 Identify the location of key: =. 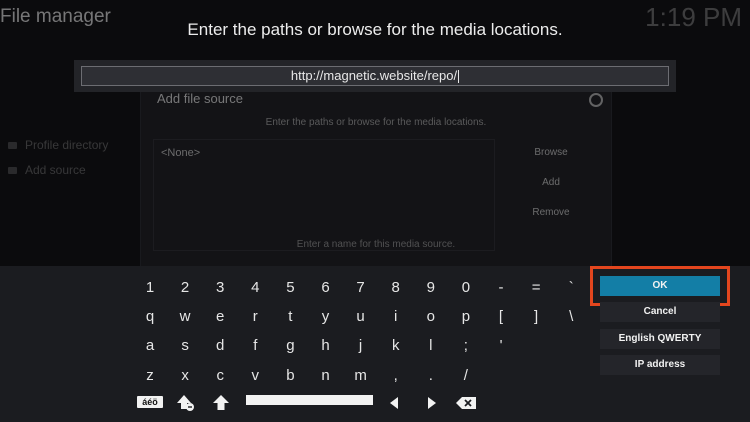
(536, 288).